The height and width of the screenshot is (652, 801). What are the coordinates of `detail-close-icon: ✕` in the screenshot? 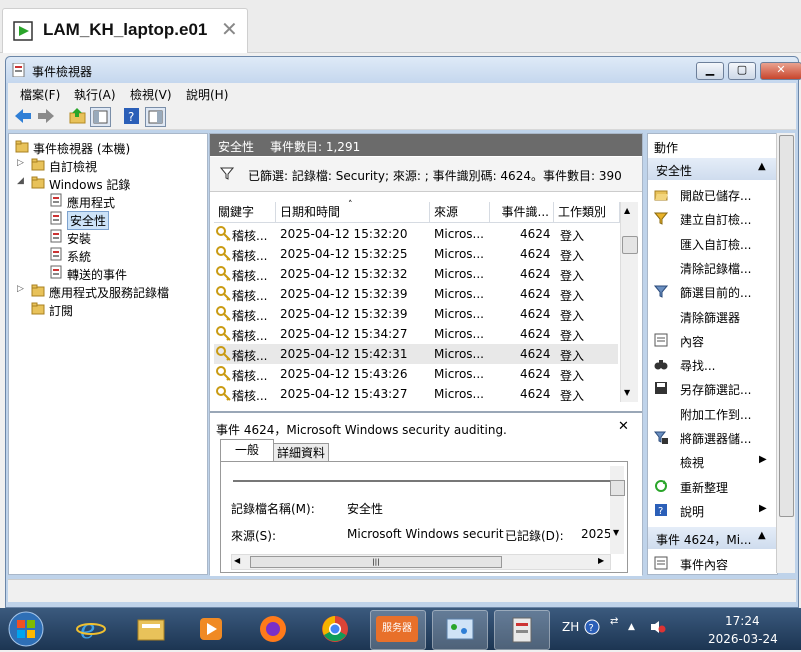 It's located at (623, 426).